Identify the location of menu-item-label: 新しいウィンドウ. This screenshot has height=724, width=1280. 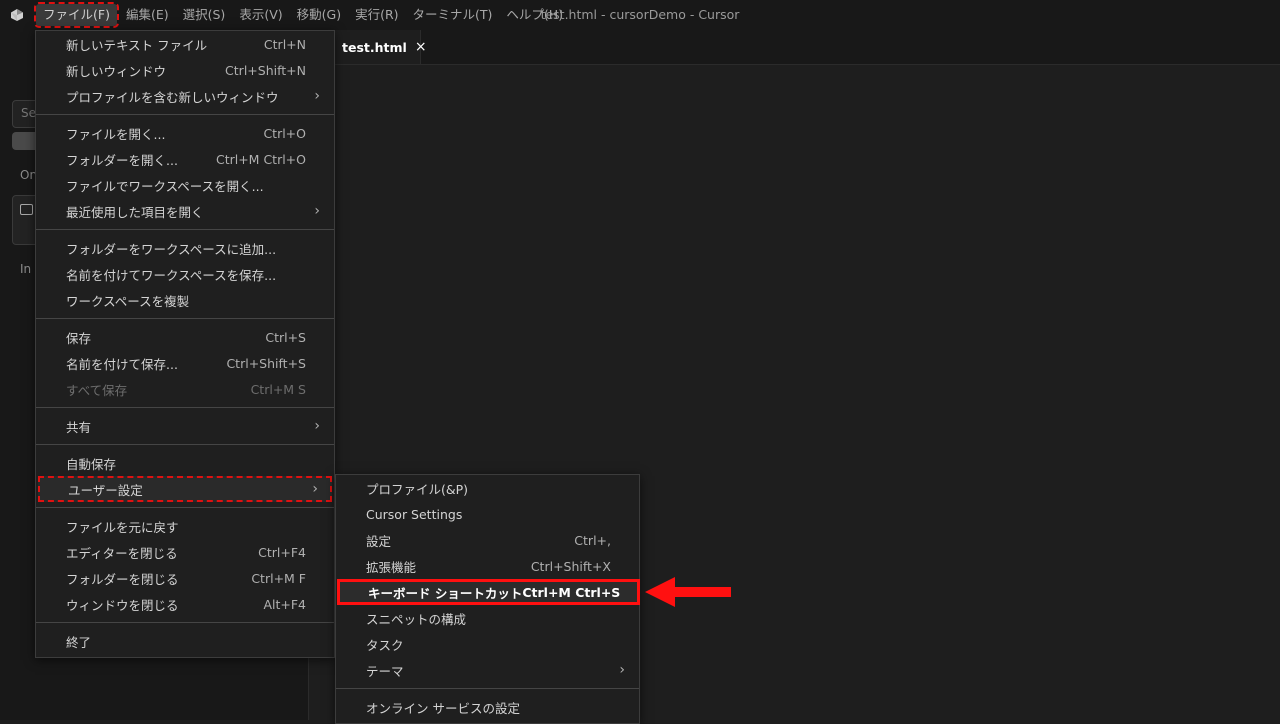
(116, 71).